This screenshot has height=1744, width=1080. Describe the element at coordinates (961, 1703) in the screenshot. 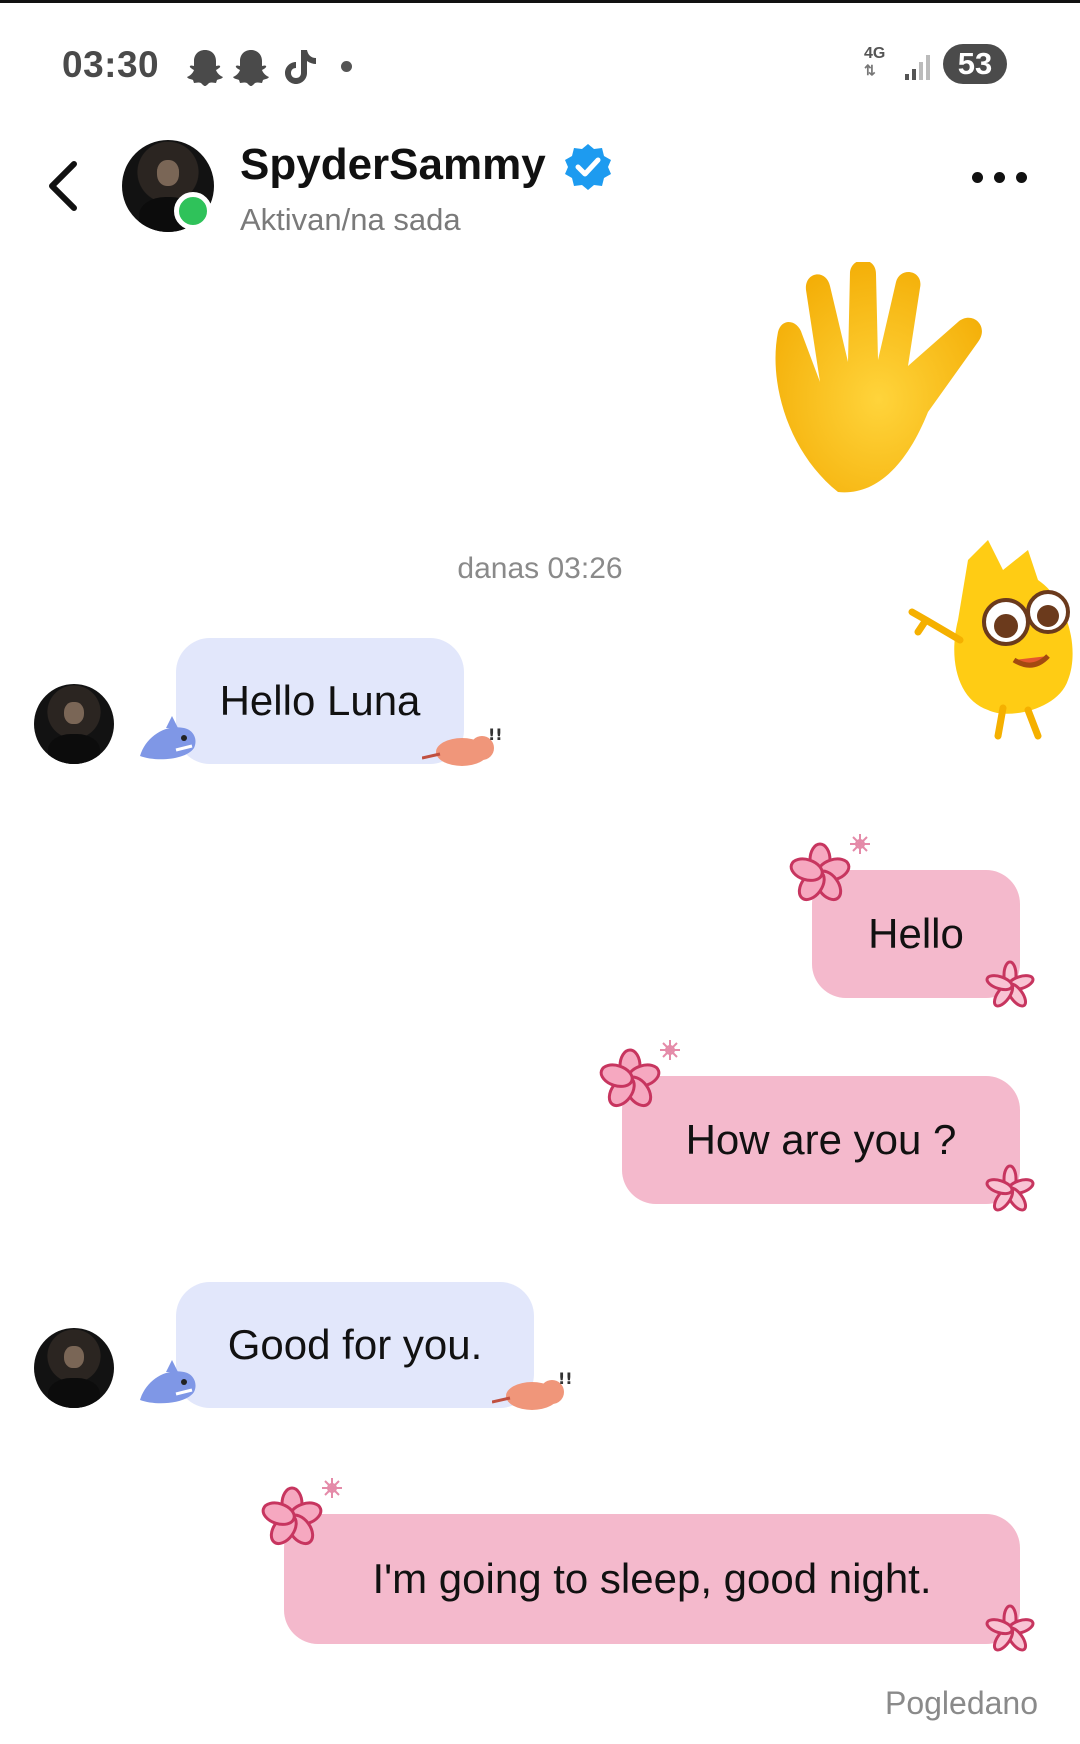

I see `seen-label: Pogledano` at that location.